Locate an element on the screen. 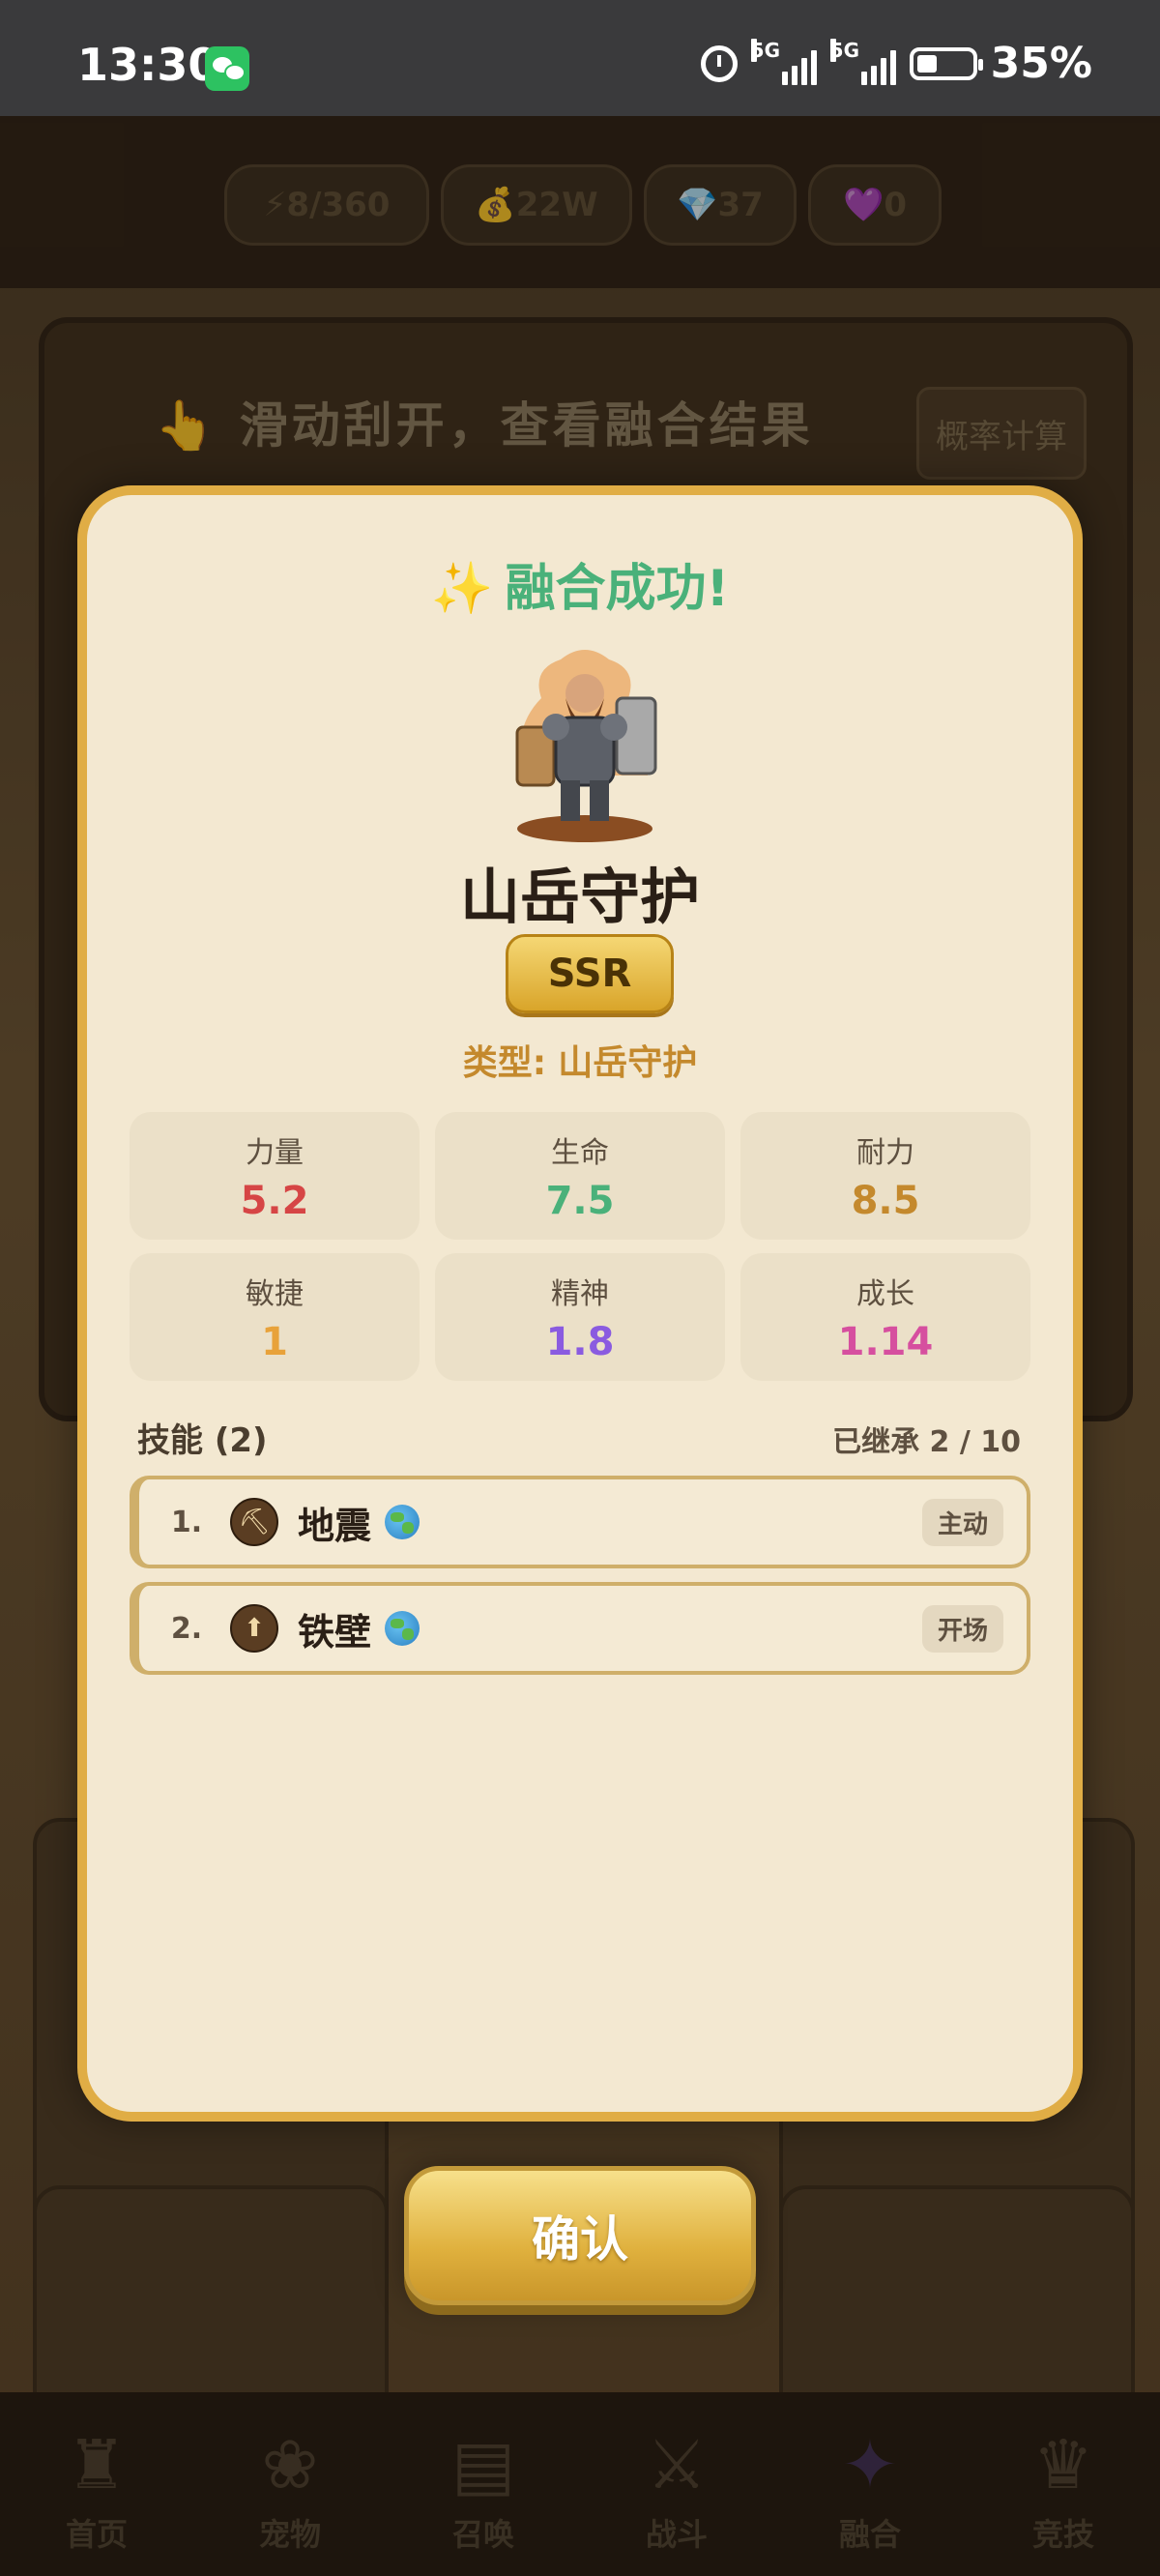 This screenshot has height=2576, width=1160. sparkle-icon: ✨ is located at coordinates (462, 589).